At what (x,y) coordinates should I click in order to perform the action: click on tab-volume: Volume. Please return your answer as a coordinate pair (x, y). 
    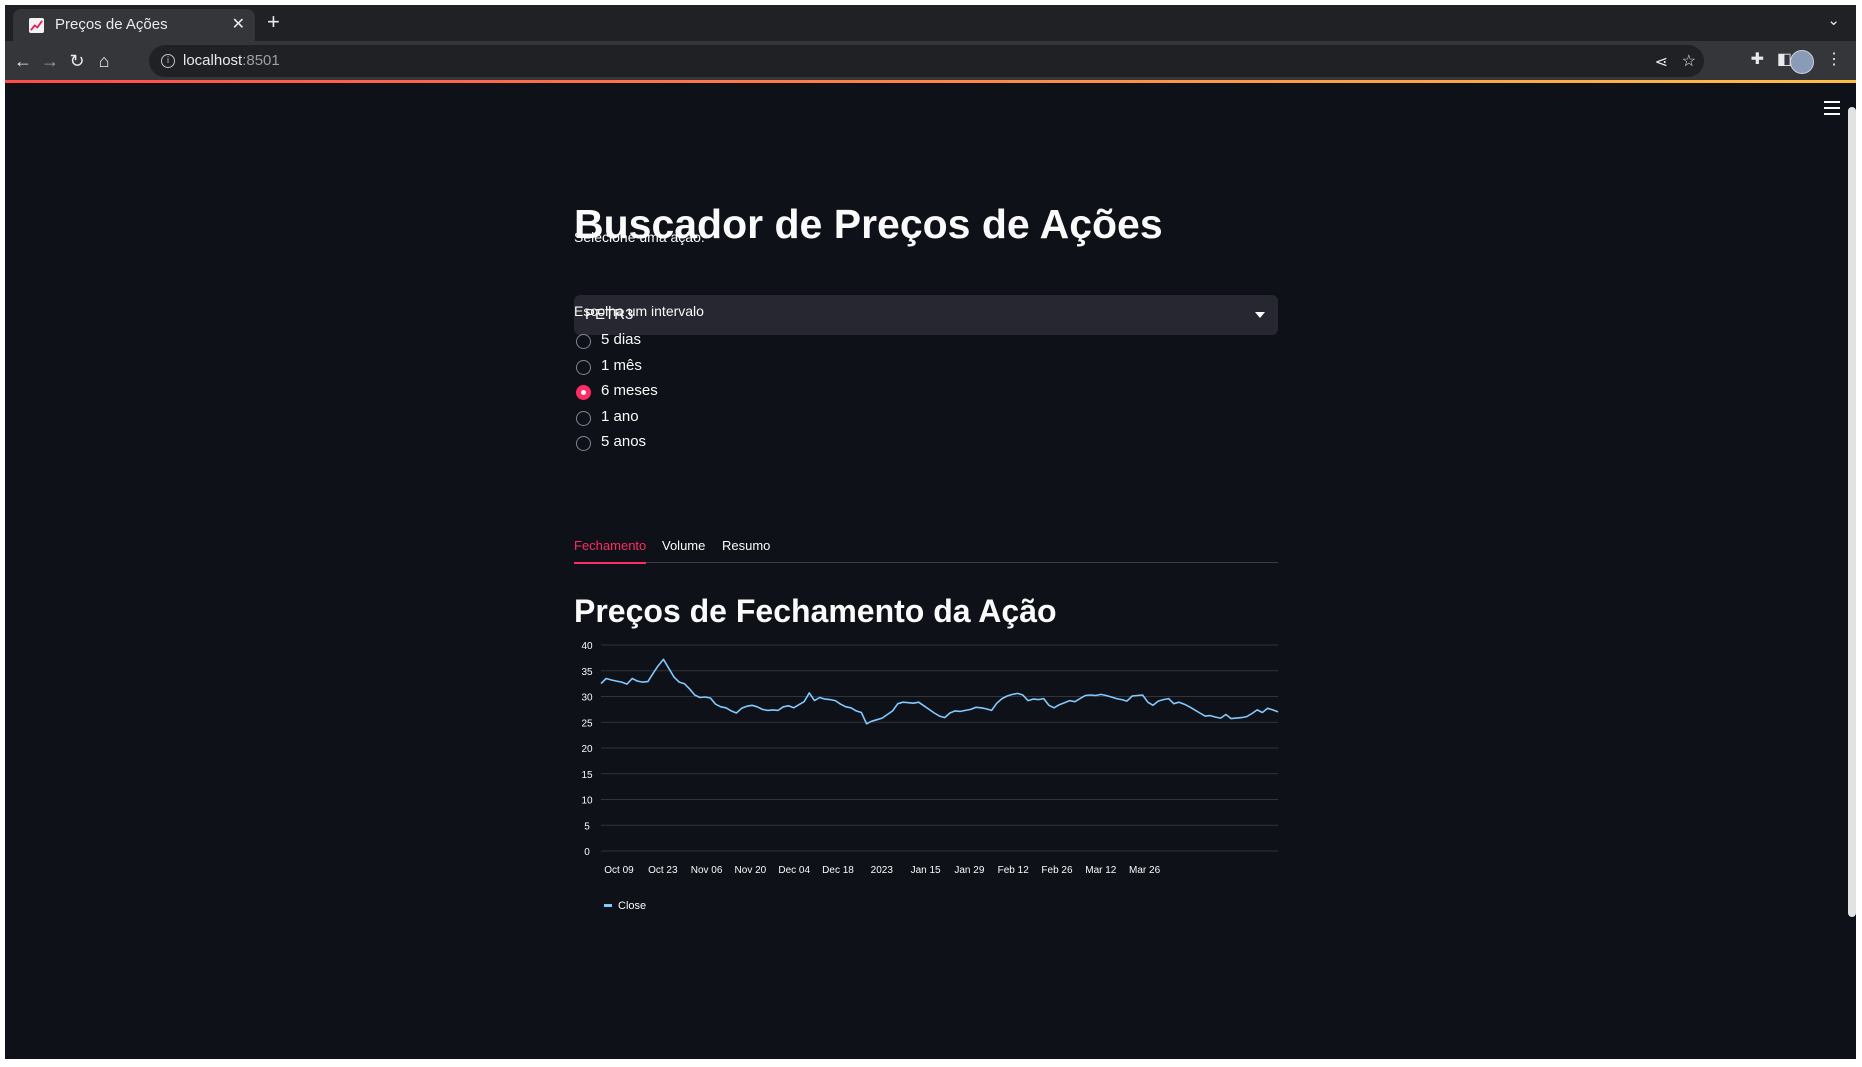
    Looking at the image, I should click on (683, 550).